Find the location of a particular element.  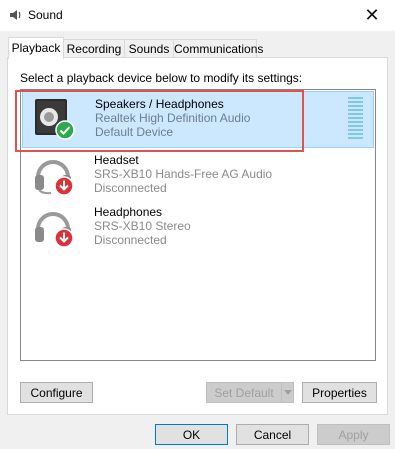

device-driver: SRS-XB10 Stereo is located at coordinates (142, 226).